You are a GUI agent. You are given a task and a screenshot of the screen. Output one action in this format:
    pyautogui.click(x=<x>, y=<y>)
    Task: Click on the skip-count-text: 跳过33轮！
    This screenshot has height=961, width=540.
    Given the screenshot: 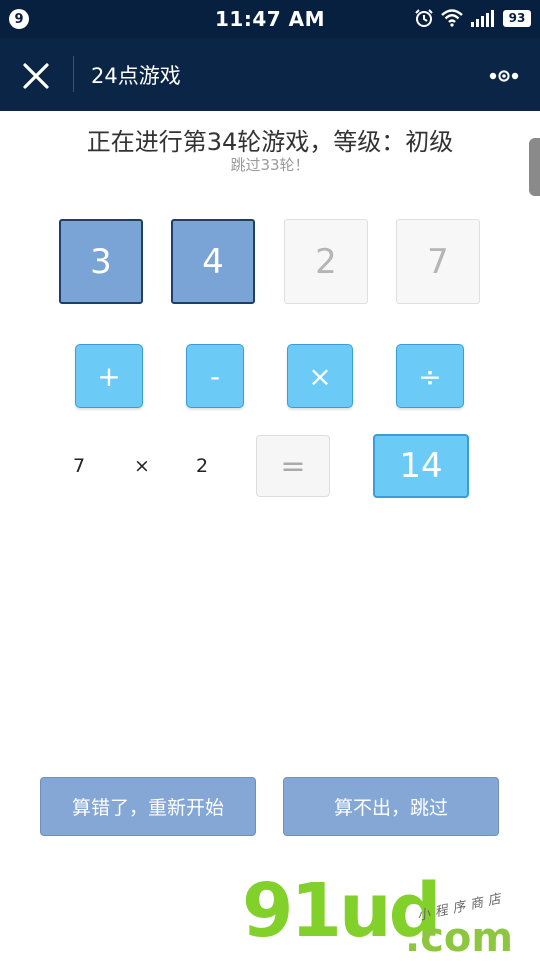 What is the action you would take?
    pyautogui.click(x=270, y=165)
    